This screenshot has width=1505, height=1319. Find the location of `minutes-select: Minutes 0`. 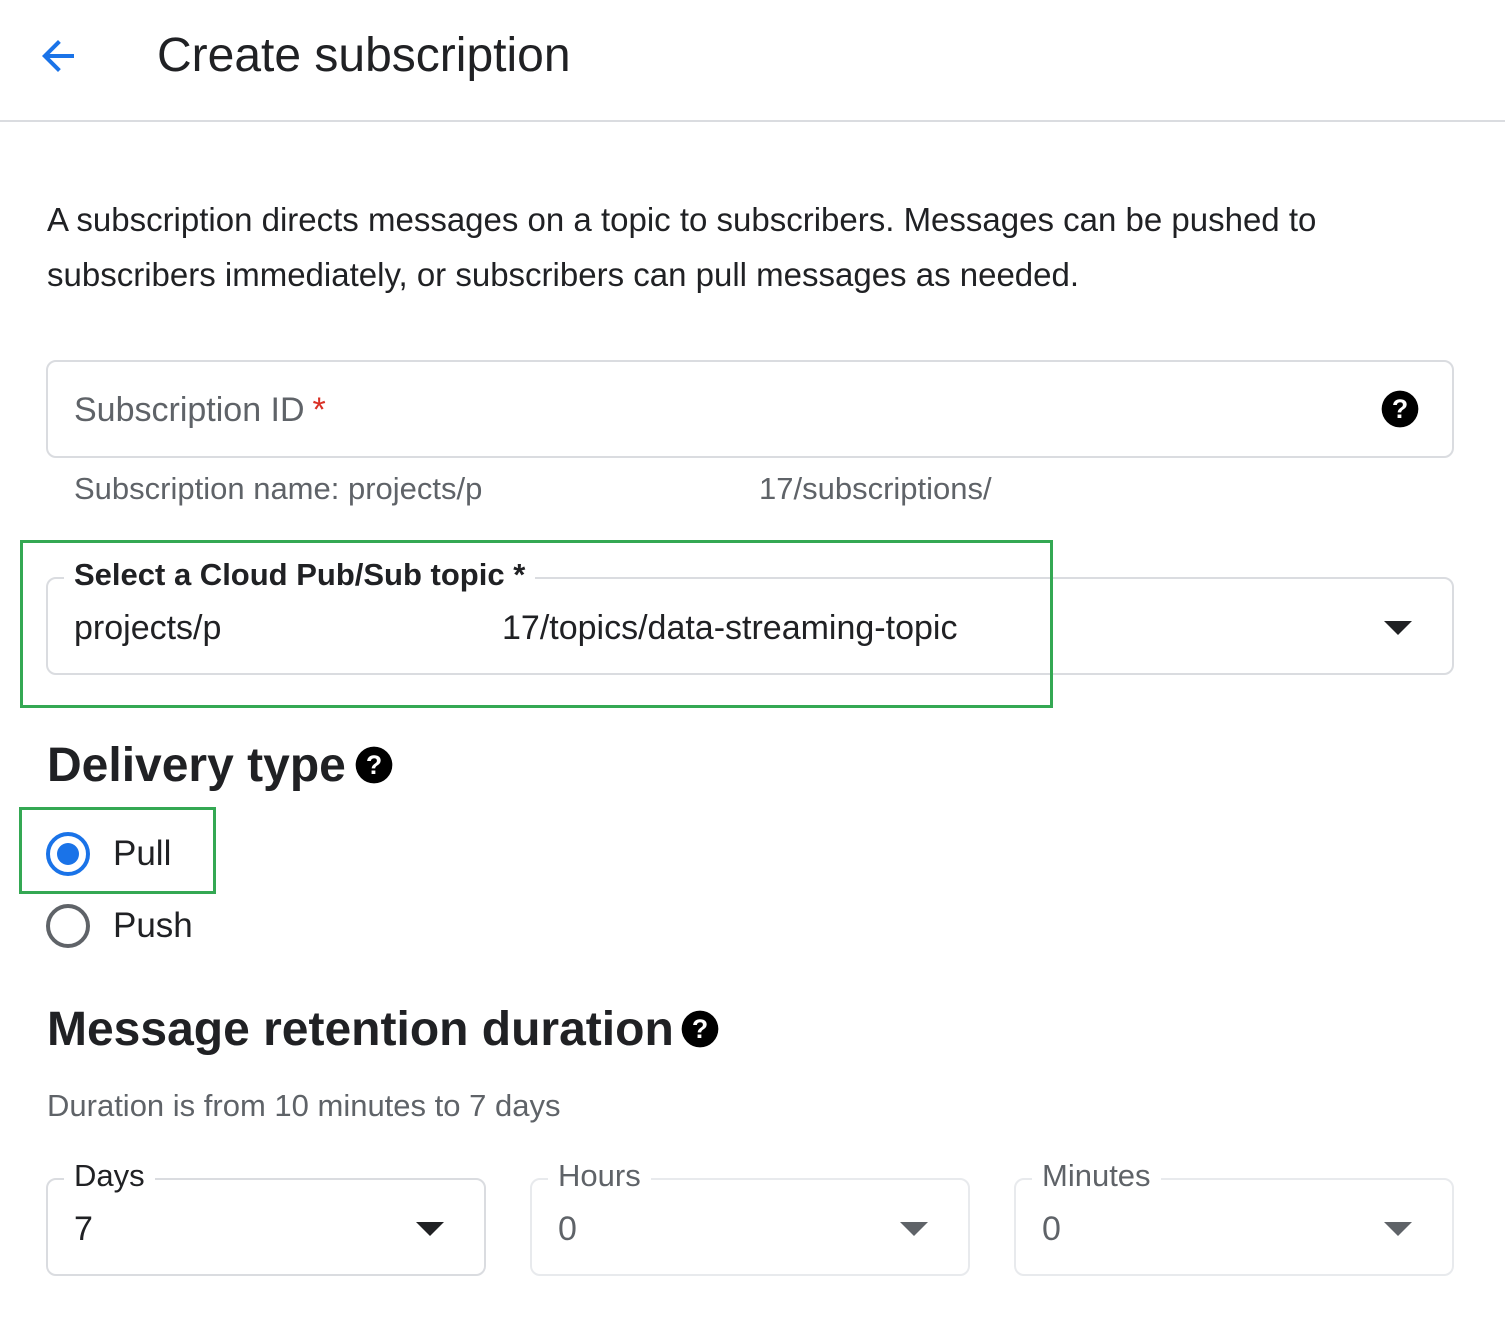

minutes-select: Minutes 0 is located at coordinates (1234, 1217).